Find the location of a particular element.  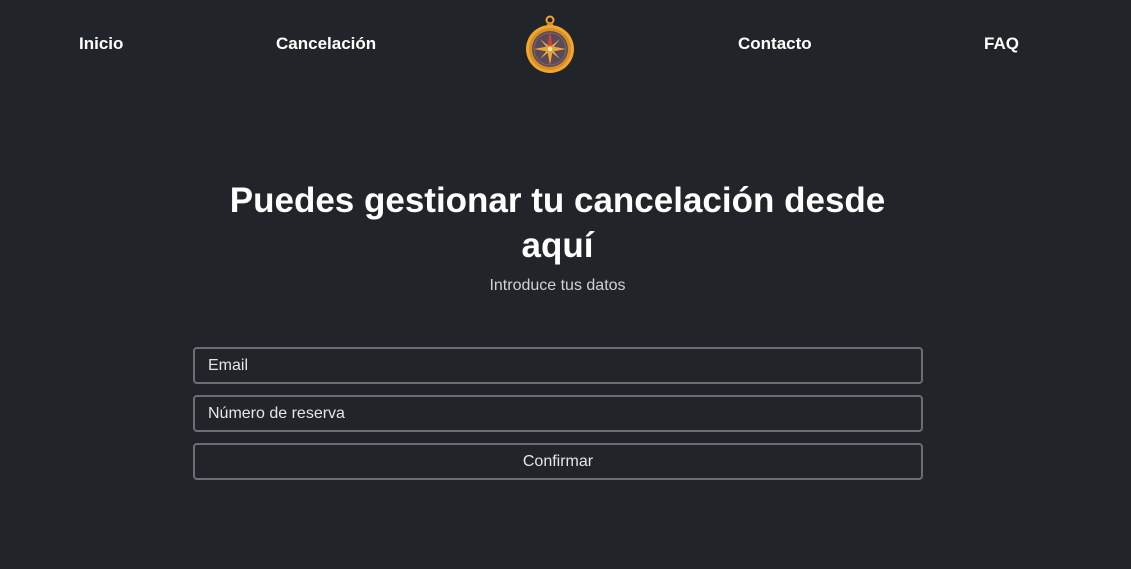

compass-icon is located at coordinates (550, 45).